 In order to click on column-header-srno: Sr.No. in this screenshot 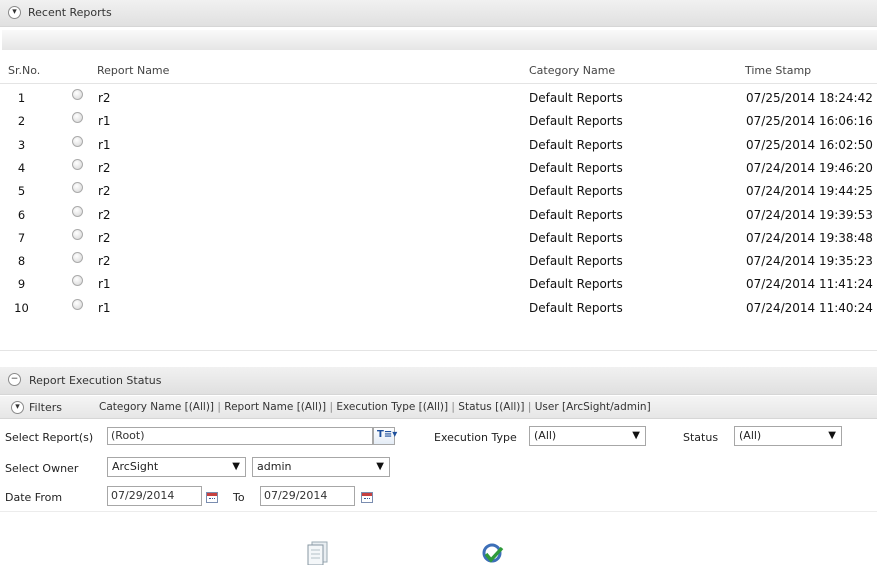, I will do `click(24, 70)`.